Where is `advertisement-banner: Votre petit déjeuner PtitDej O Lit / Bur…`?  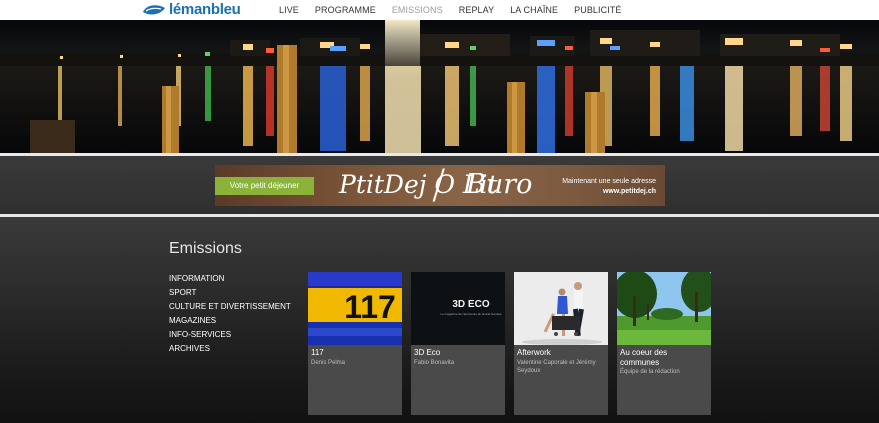 advertisement-banner: Votre petit déjeuner PtitDej O Lit / Bur… is located at coordinates (440, 185).